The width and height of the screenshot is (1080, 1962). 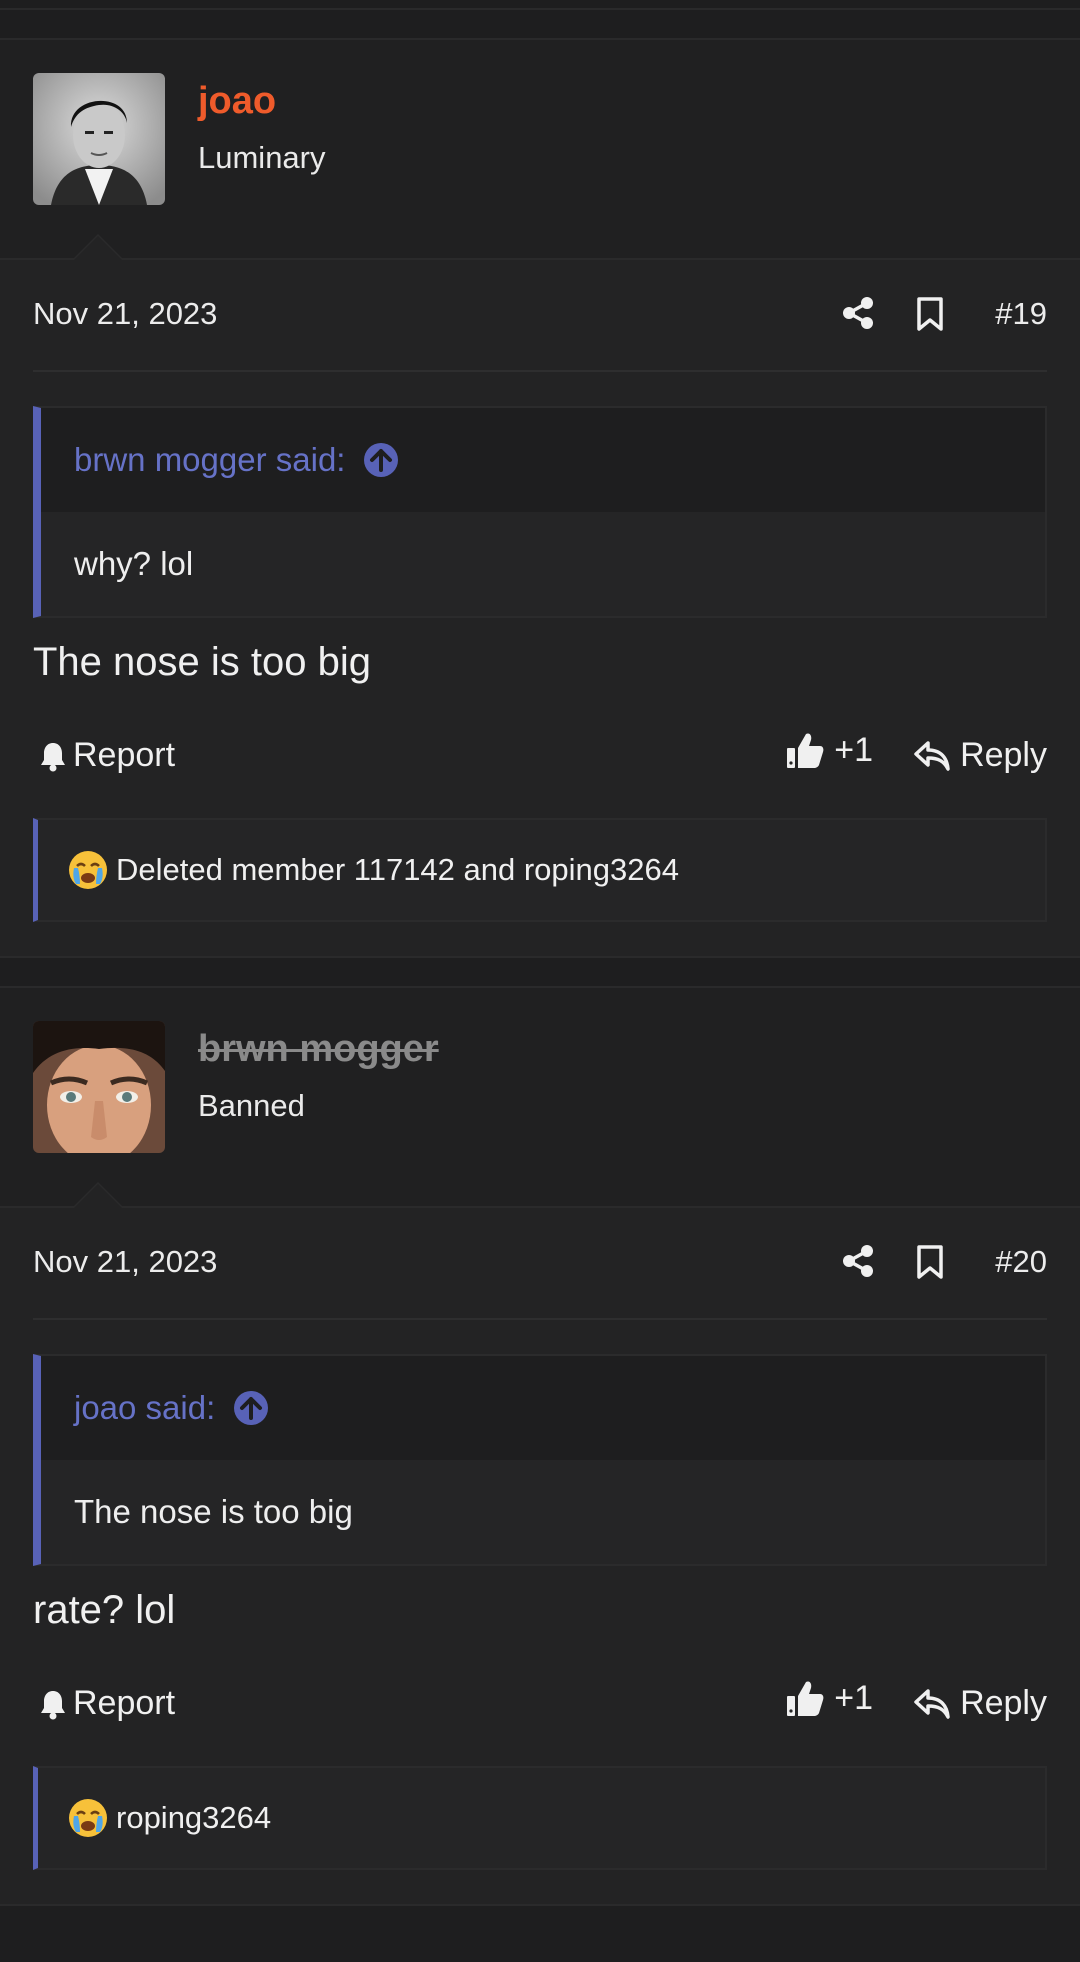 I want to click on reactions-text: Deleted member 117142 and roping3264, so click(x=397, y=870).